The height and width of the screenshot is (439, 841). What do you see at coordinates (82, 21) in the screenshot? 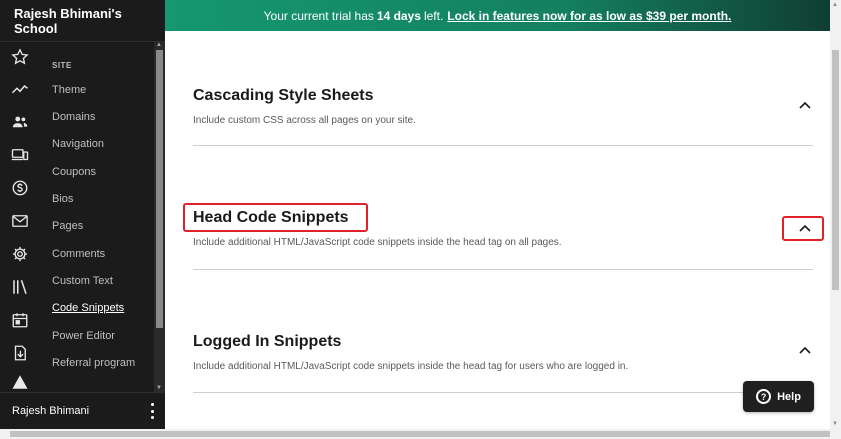
I see `school-name: Rajesh Bhimani's School` at bounding box center [82, 21].